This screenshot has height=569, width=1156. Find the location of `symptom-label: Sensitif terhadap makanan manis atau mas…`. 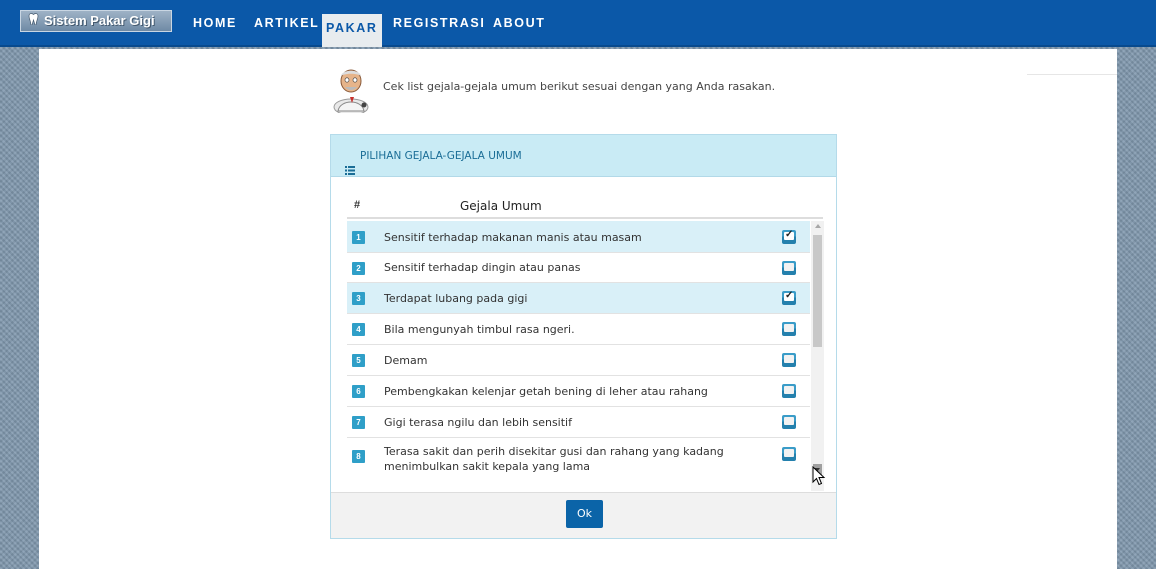

symptom-label: Sensitif terhadap makanan manis atau mas… is located at coordinates (513, 237).